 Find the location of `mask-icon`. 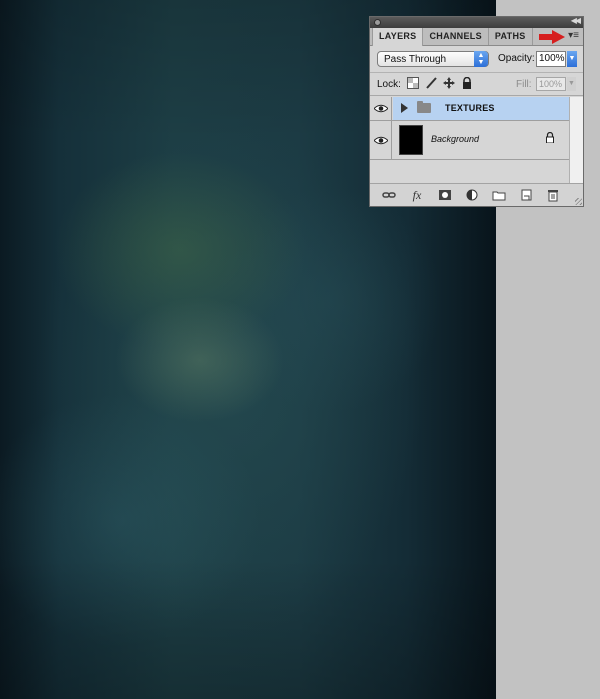

mask-icon is located at coordinates (445, 195).